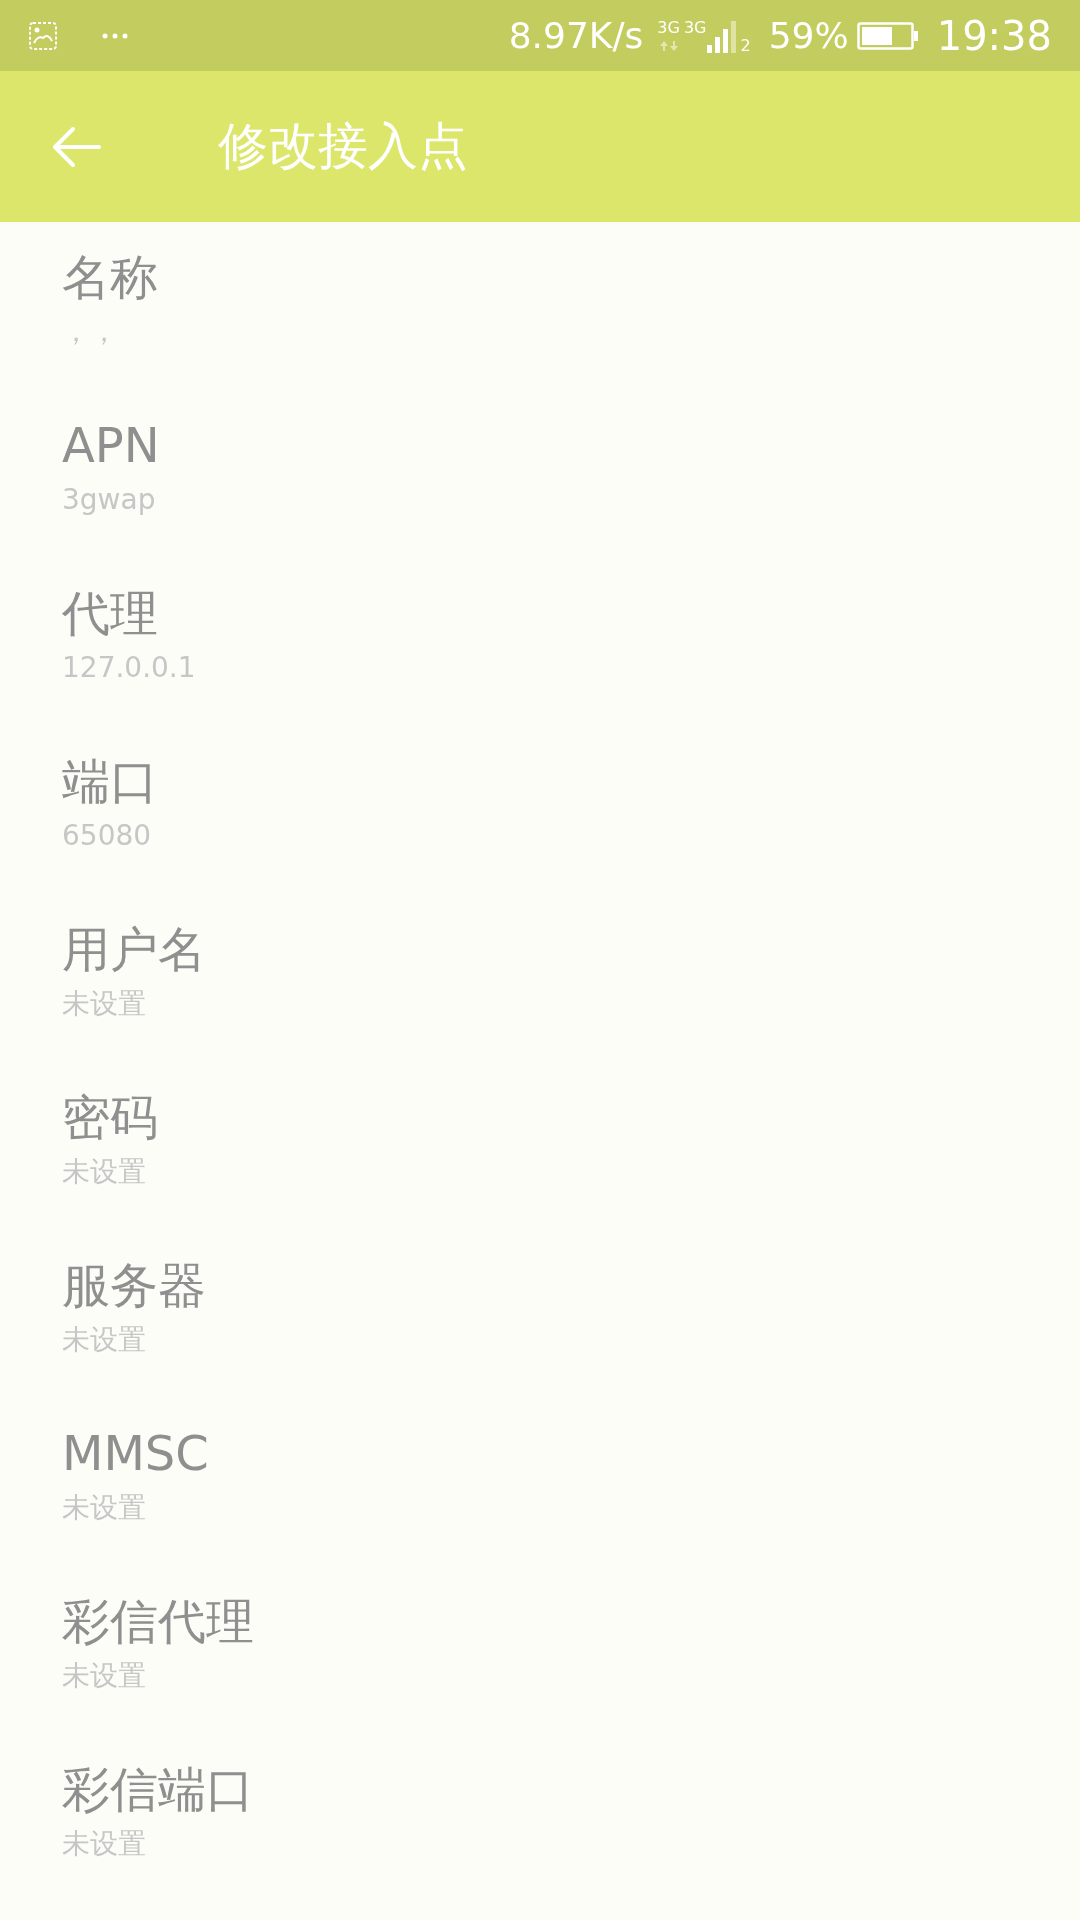  I want to click on sim-number: 2, so click(745, 45).